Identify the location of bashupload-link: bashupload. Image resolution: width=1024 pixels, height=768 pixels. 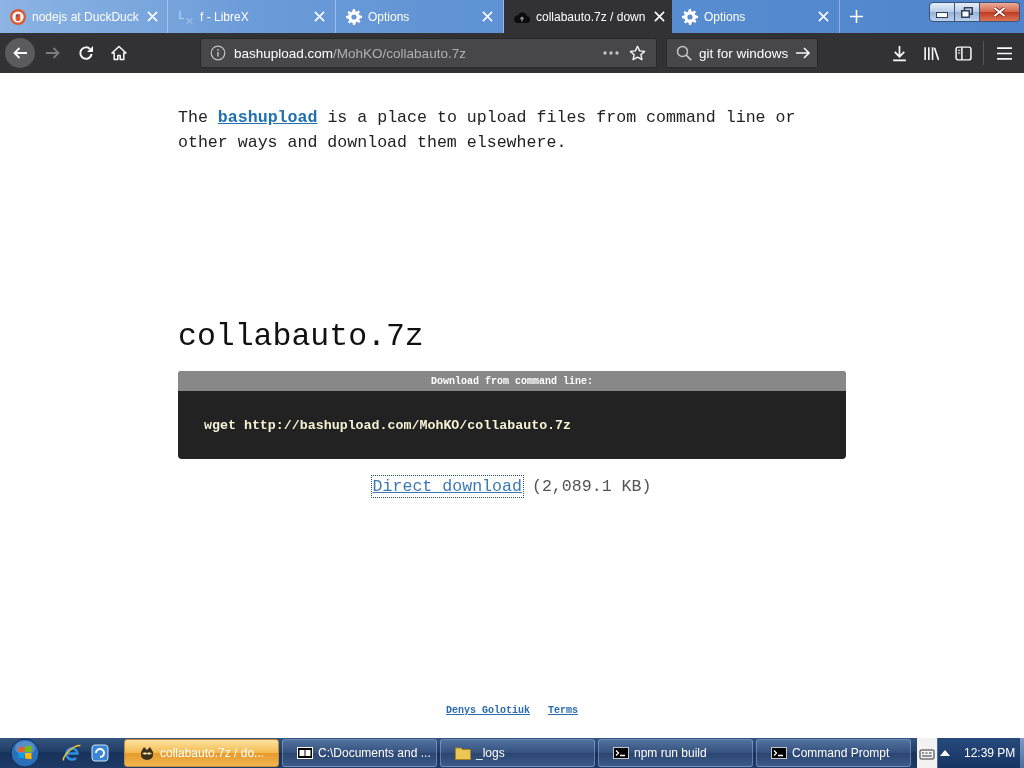
(267, 117).